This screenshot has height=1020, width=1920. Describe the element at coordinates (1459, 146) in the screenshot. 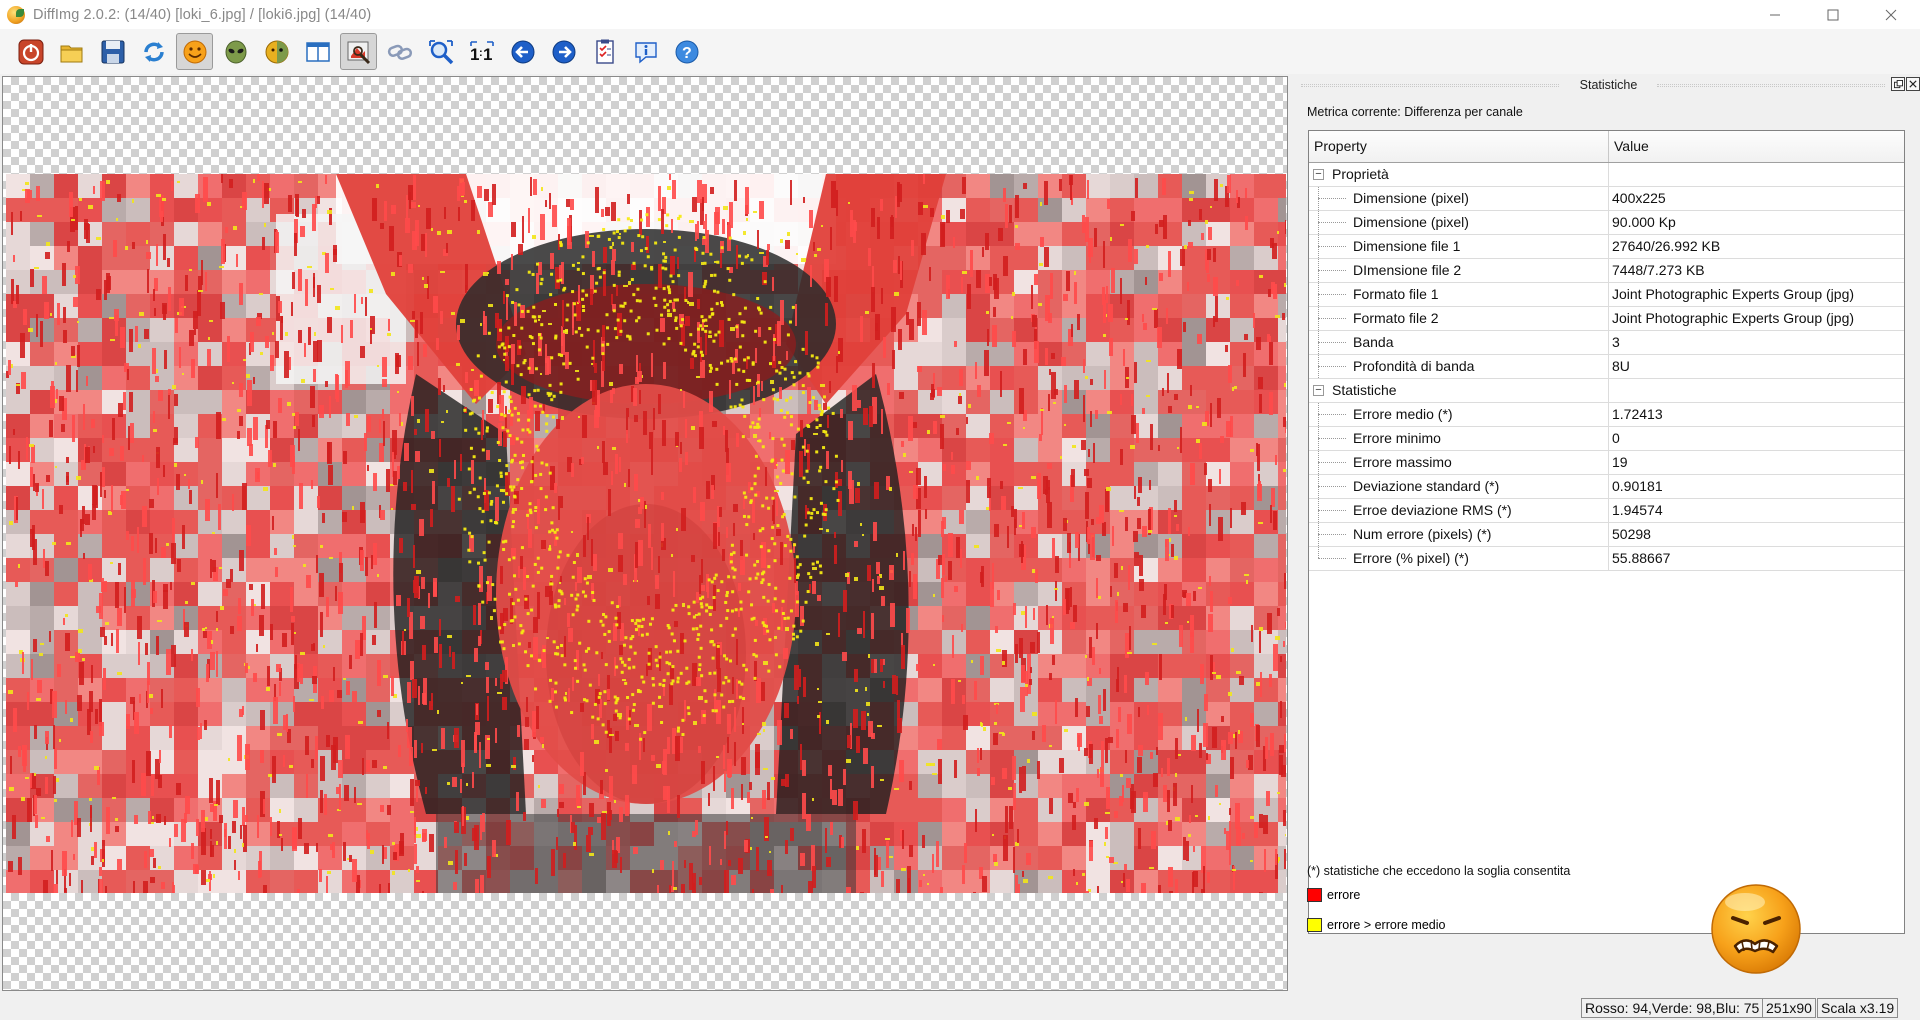

I see `column-header-property: Property` at that location.